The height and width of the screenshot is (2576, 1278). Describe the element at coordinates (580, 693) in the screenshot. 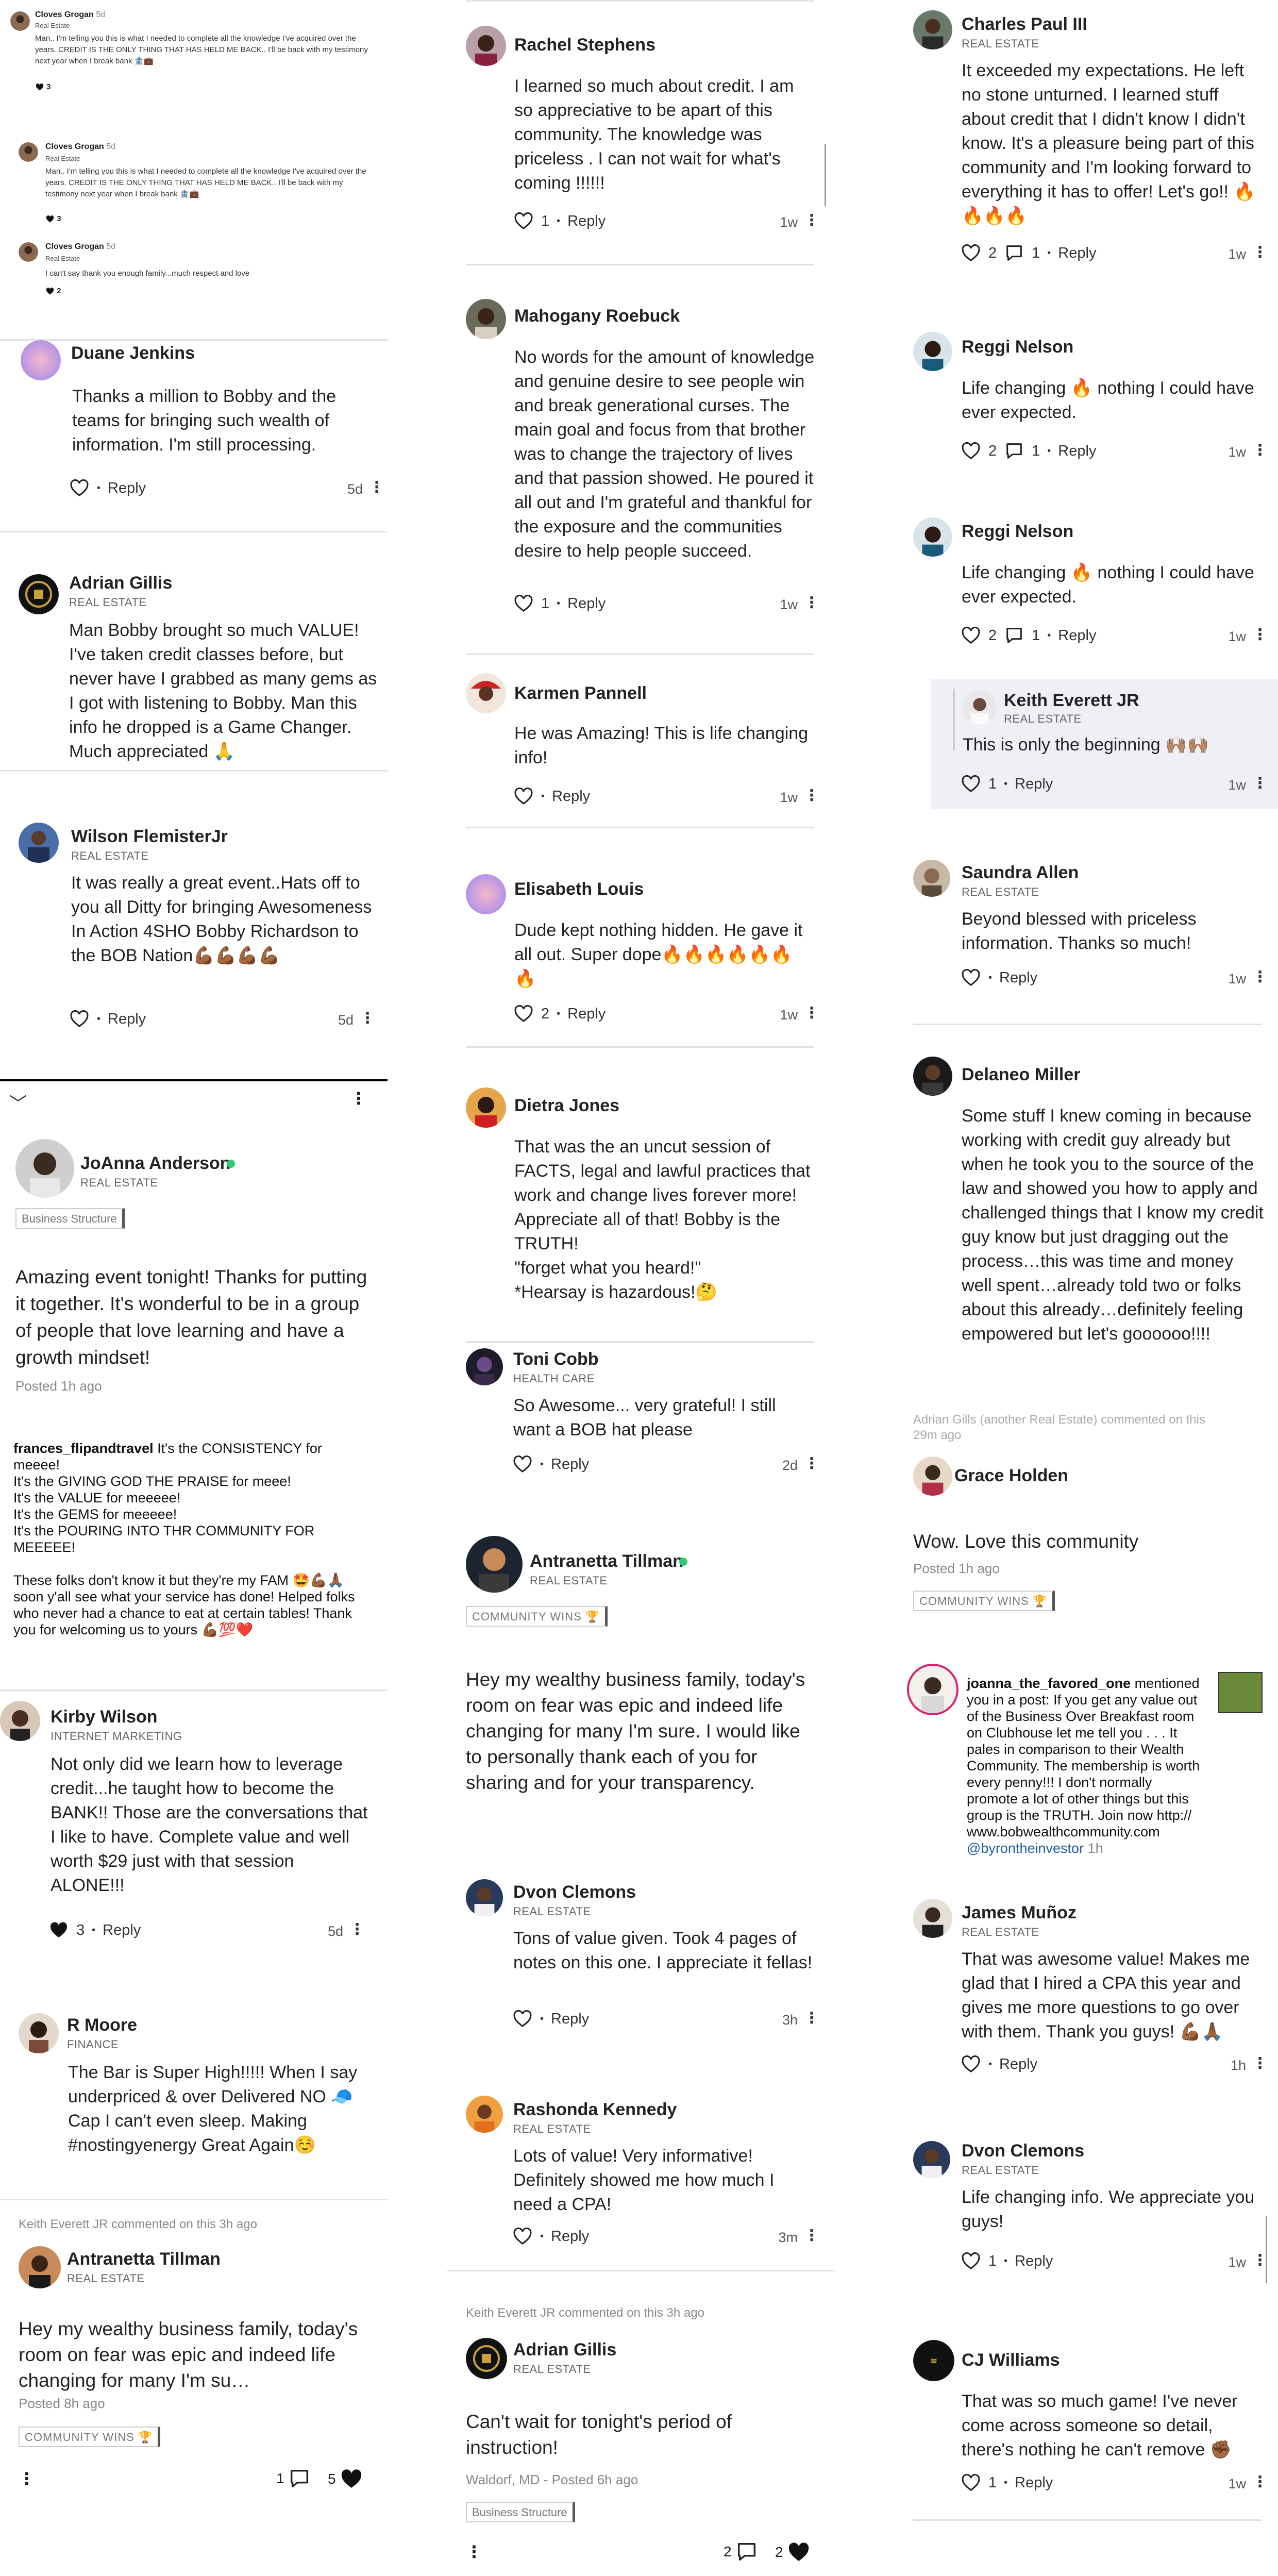

I see `commenter-name: Karmen Pannell` at that location.